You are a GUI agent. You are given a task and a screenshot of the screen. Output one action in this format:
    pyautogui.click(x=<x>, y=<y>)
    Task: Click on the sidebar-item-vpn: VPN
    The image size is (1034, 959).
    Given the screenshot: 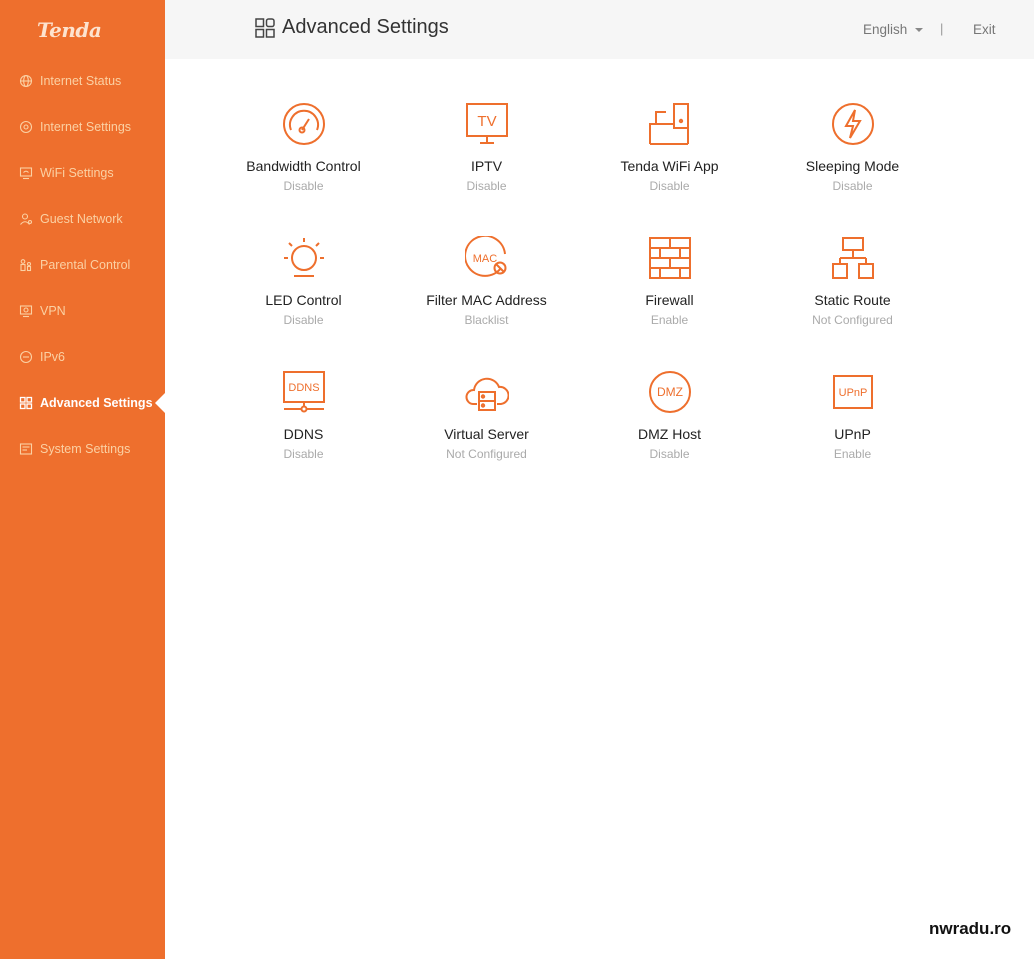 What is the action you would take?
    pyautogui.click(x=82, y=311)
    